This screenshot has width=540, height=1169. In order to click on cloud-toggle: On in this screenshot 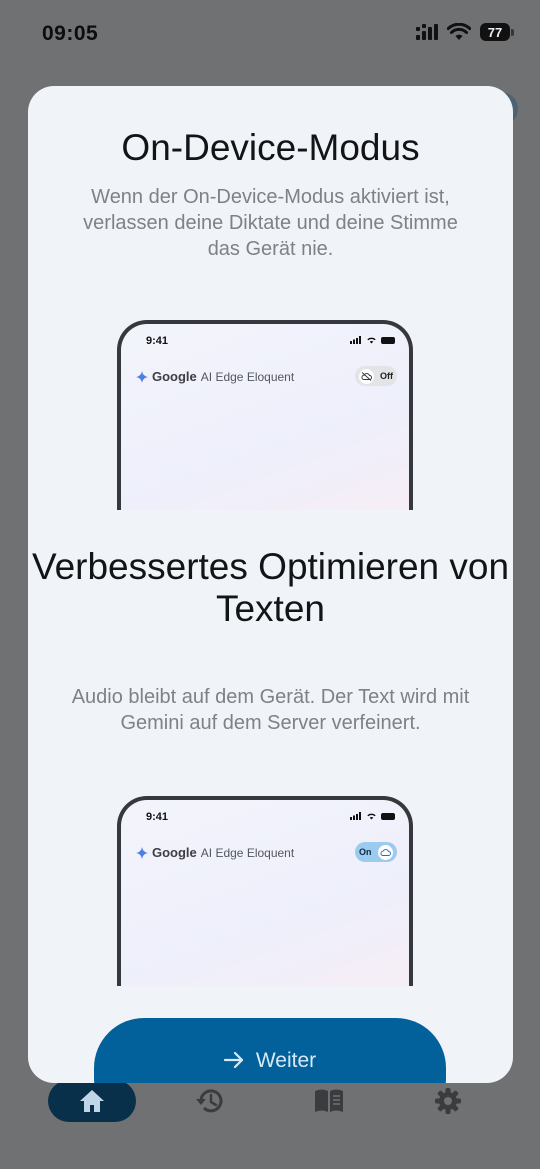, I will do `click(376, 852)`.